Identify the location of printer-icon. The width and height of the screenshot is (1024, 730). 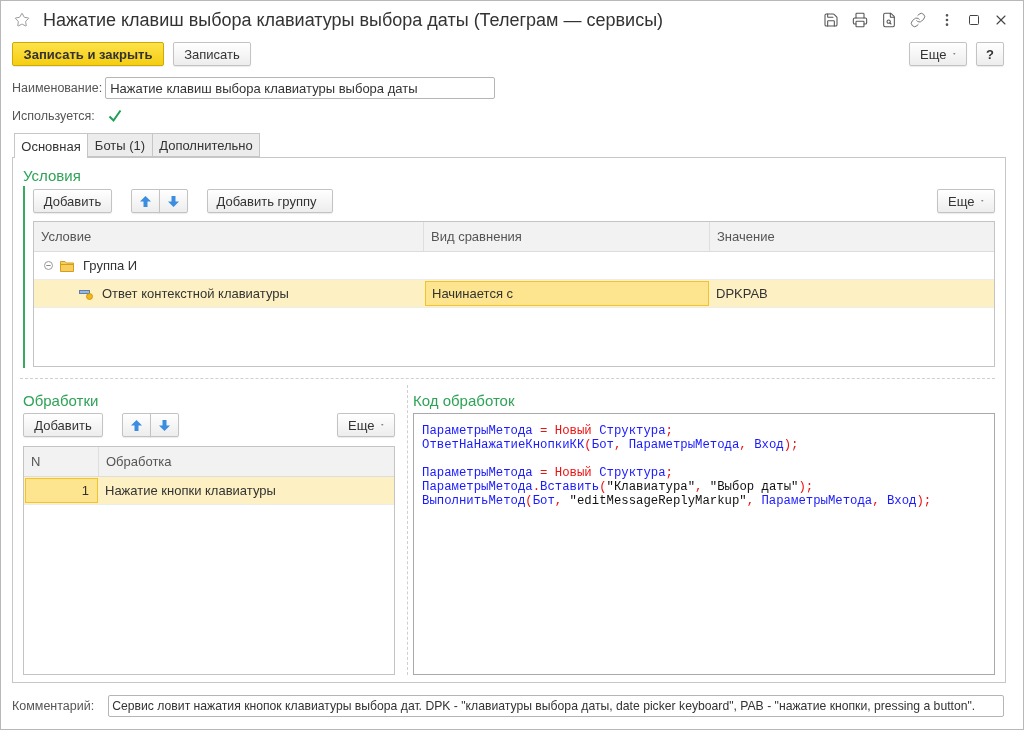
(860, 20).